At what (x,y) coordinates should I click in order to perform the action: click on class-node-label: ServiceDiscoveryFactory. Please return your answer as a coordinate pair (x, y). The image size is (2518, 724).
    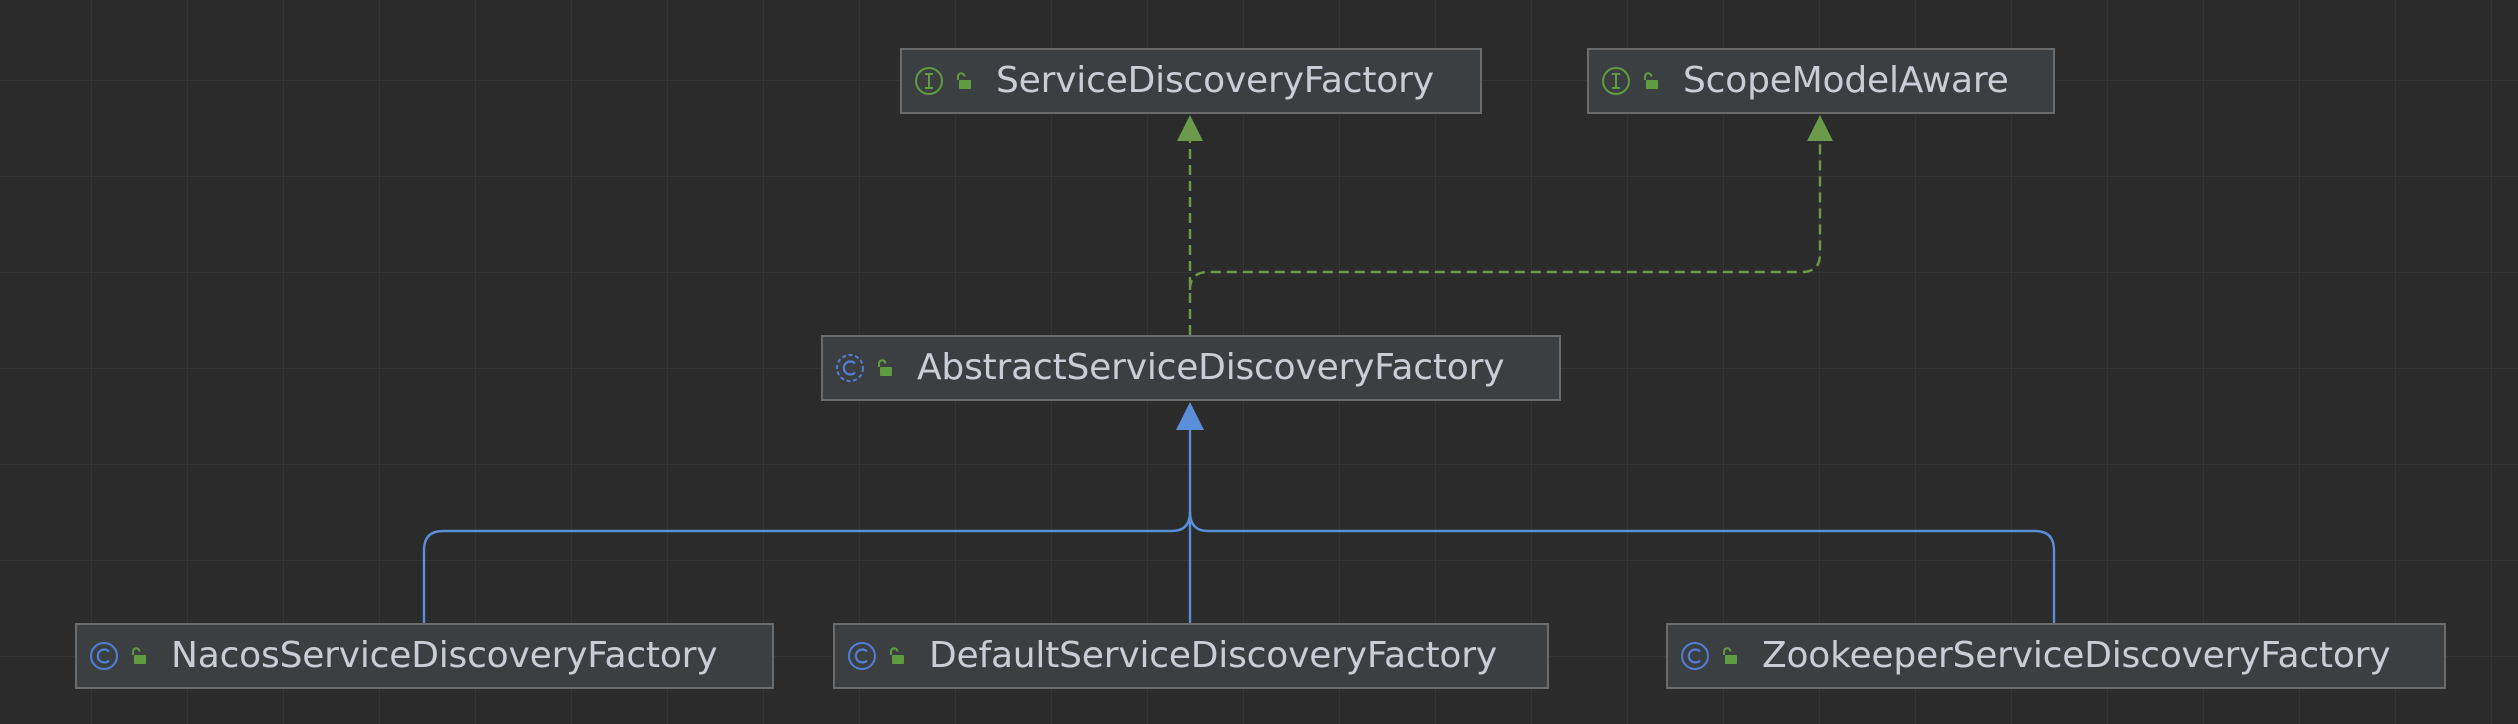
    Looking at the image, I should click on (1215, 80).